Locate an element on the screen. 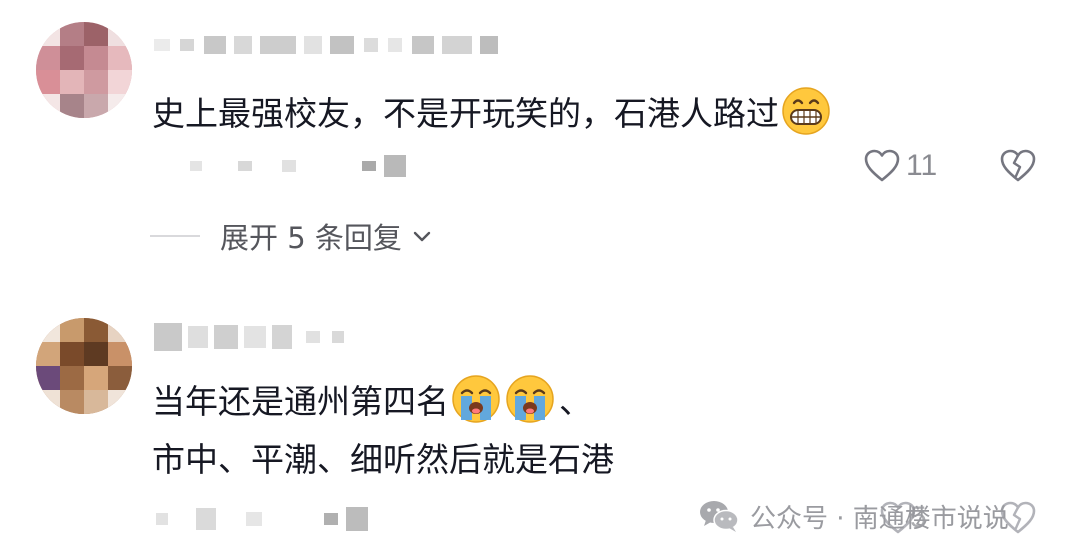 The image size is (1080, 557). heart-outline-icon is located at coordinates (882, 166).